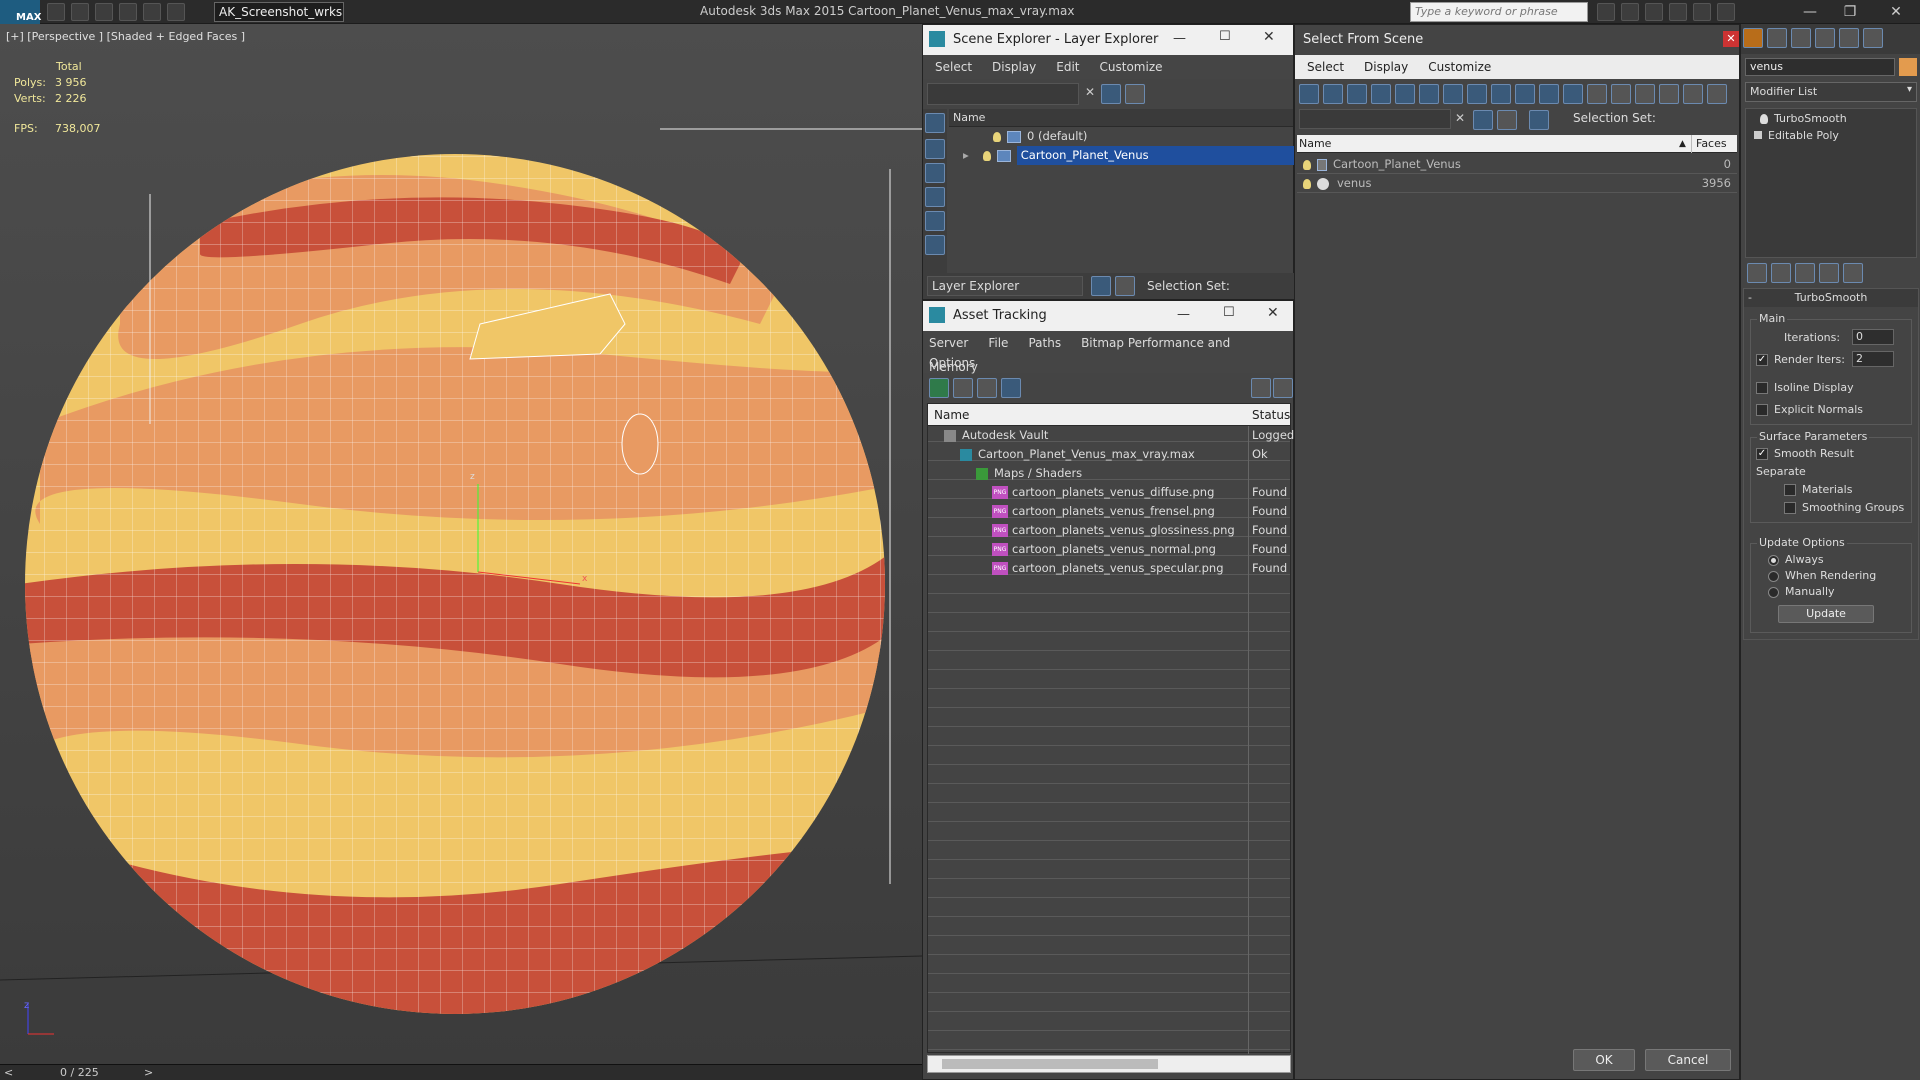  Describe the element at coordinates (1801, 38) in the screenshot. I see `hierarchy-tab-icon` at that location.